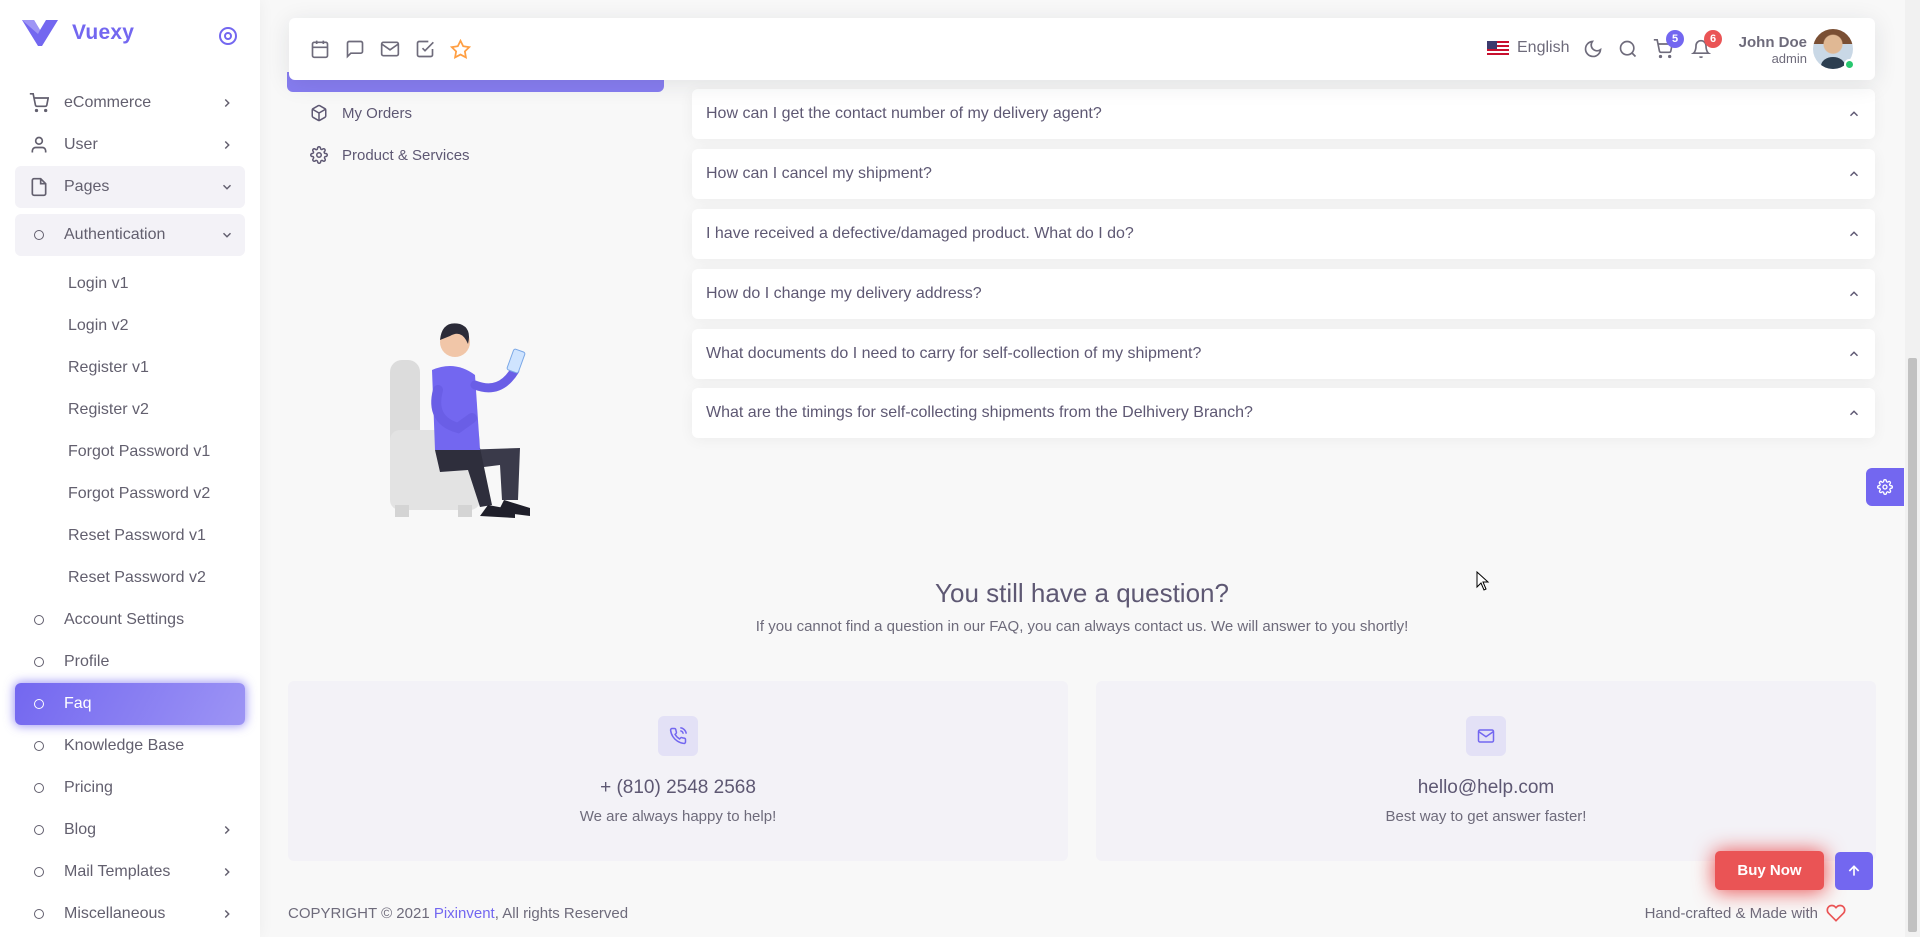 This screenshot has width=1920, height=937. What do you see at coordinates (1483, 581) in the screenshot?
I see `mouse-cursor-icon` at bounding box center [1483, 581].